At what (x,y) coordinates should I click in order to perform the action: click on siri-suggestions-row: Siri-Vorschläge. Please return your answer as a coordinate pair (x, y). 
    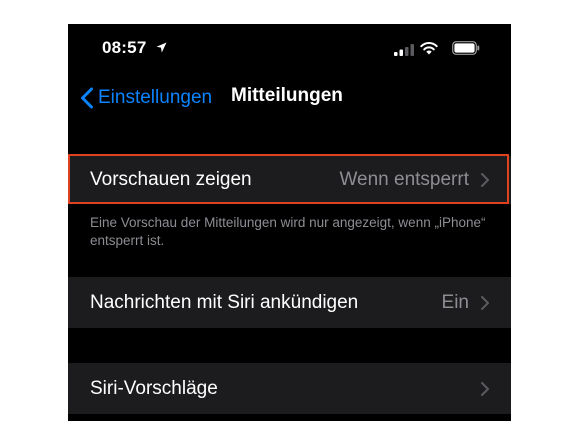
    Looking at the image, I should click on (289, 388).